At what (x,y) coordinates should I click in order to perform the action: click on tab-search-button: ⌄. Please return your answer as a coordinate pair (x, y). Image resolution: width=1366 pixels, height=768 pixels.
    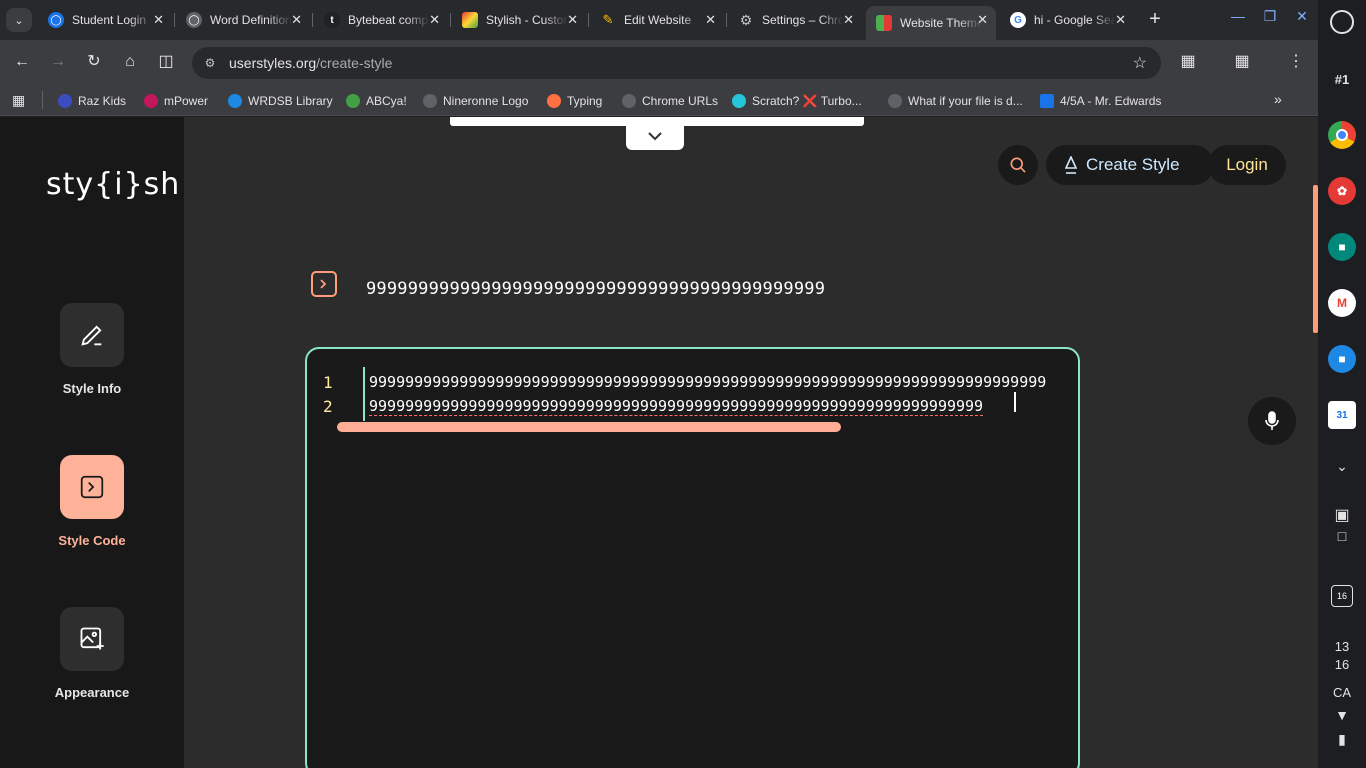
    Looking at the image, I should click on (19, 20).